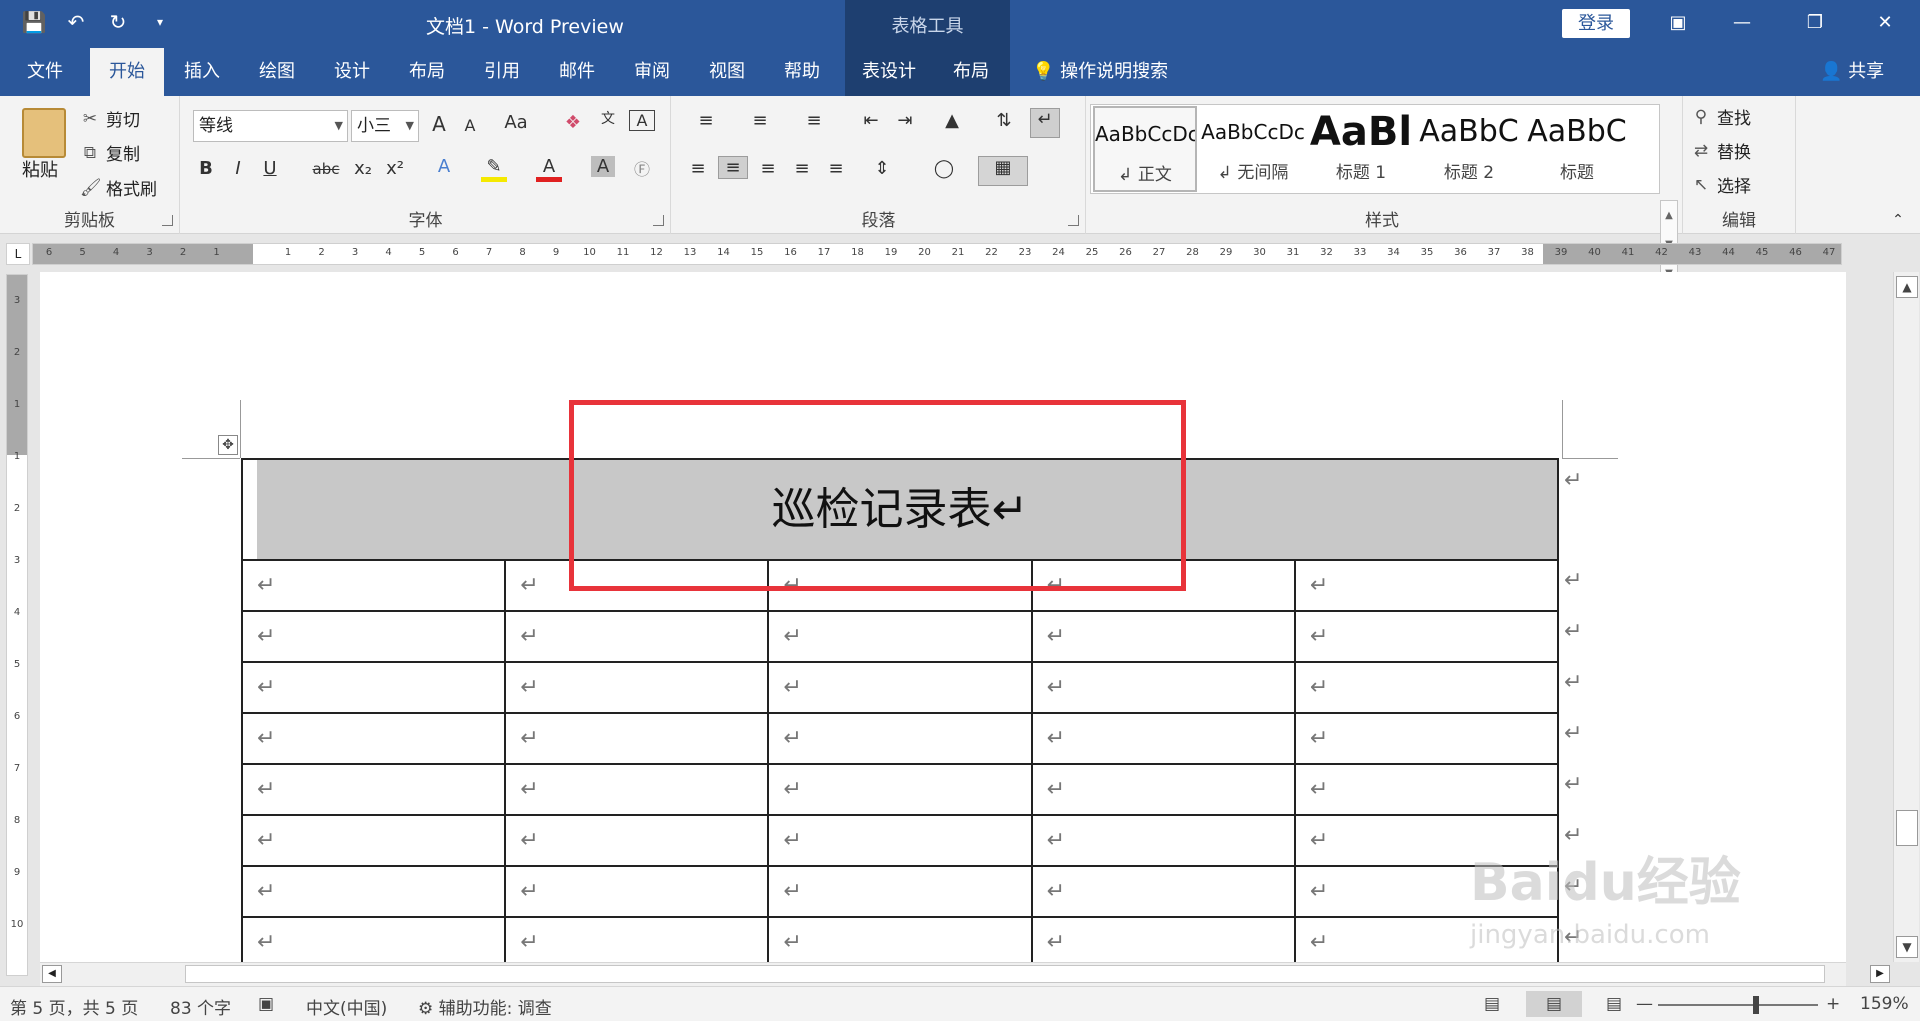 This screenshot has height=1021, width=1920. What do you see at coordinates (74, 1006) in the screenshot?
I see `page-count: 第 5 页，共 5 页` at bounding box center [74, 1006].